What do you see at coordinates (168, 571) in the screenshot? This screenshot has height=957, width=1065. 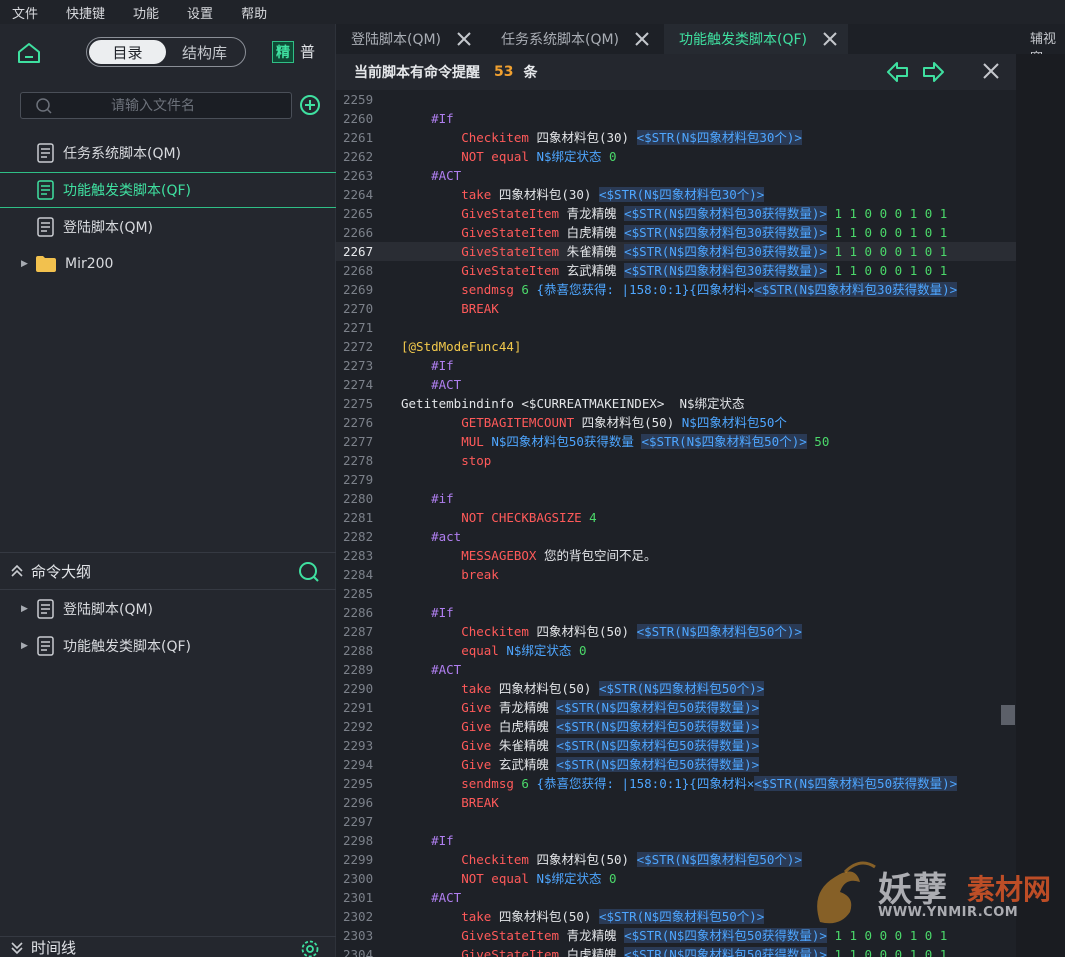 I see `outline-panel-header: 命令大纲` at bounding box center [168, 571].